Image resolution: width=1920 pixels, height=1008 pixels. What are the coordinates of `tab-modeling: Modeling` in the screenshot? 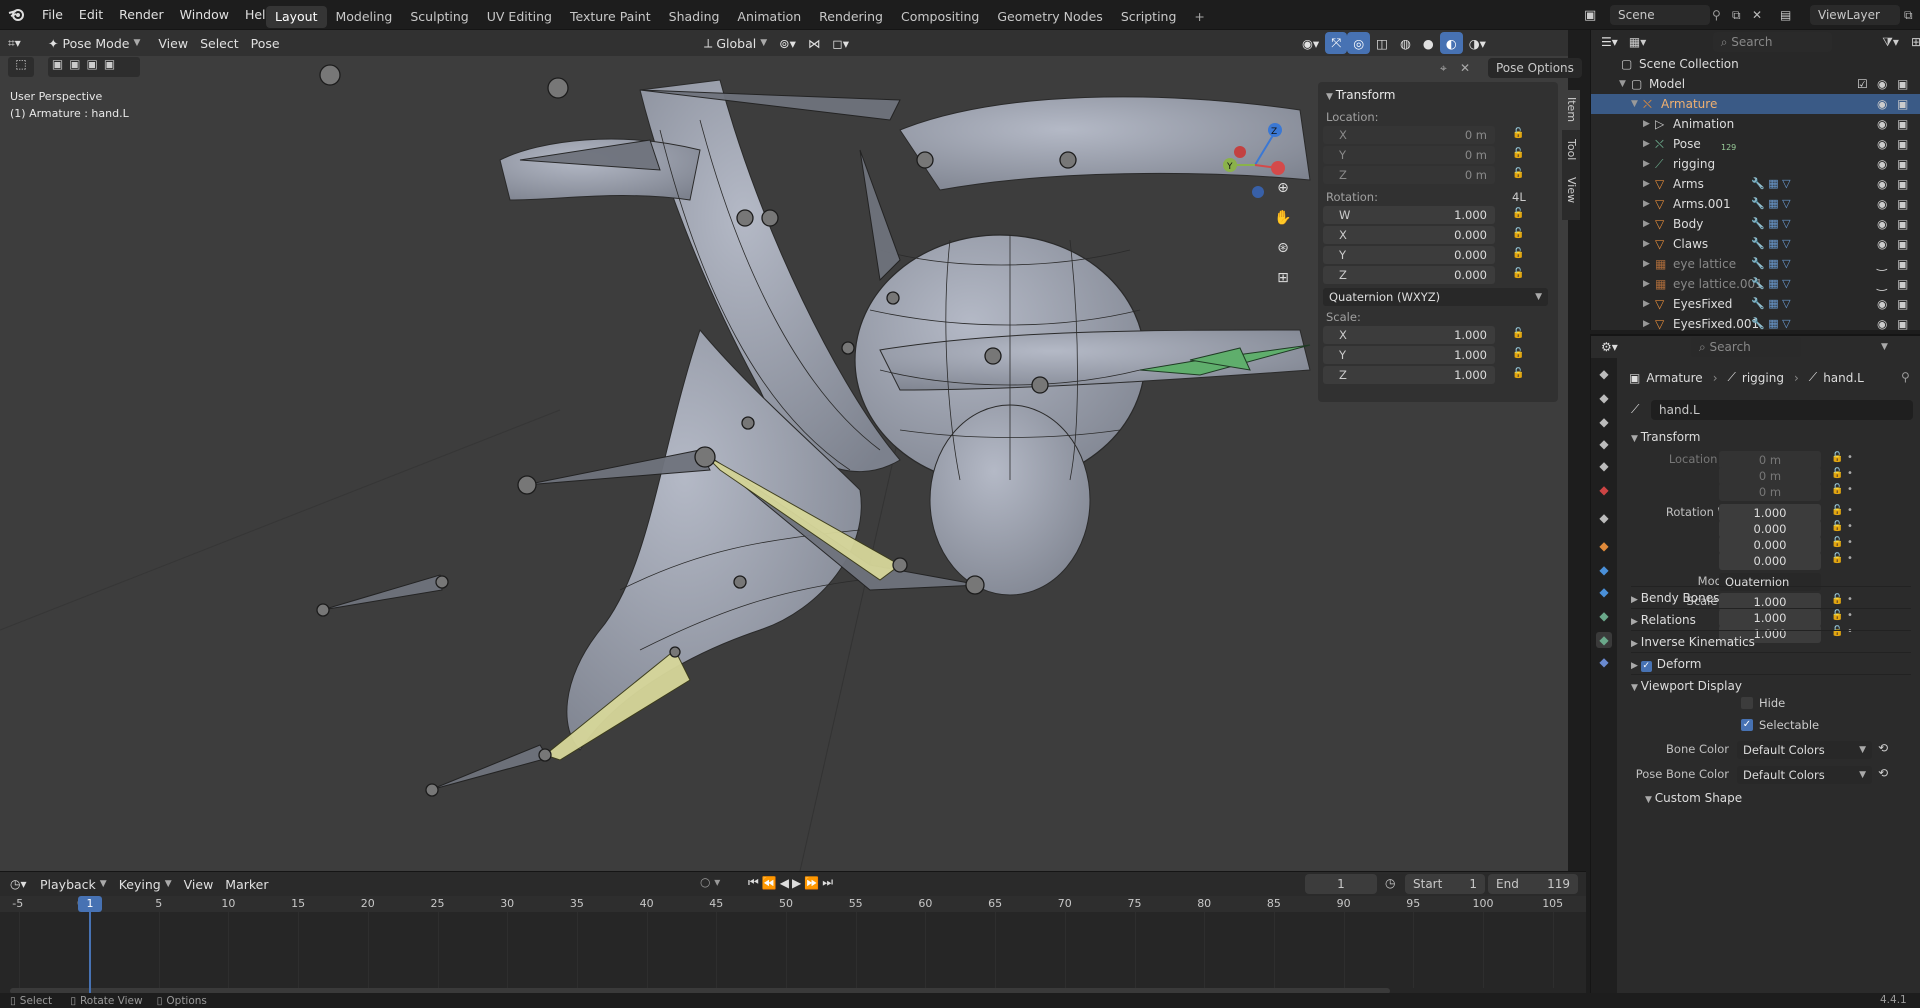 It's located at (364, 17).